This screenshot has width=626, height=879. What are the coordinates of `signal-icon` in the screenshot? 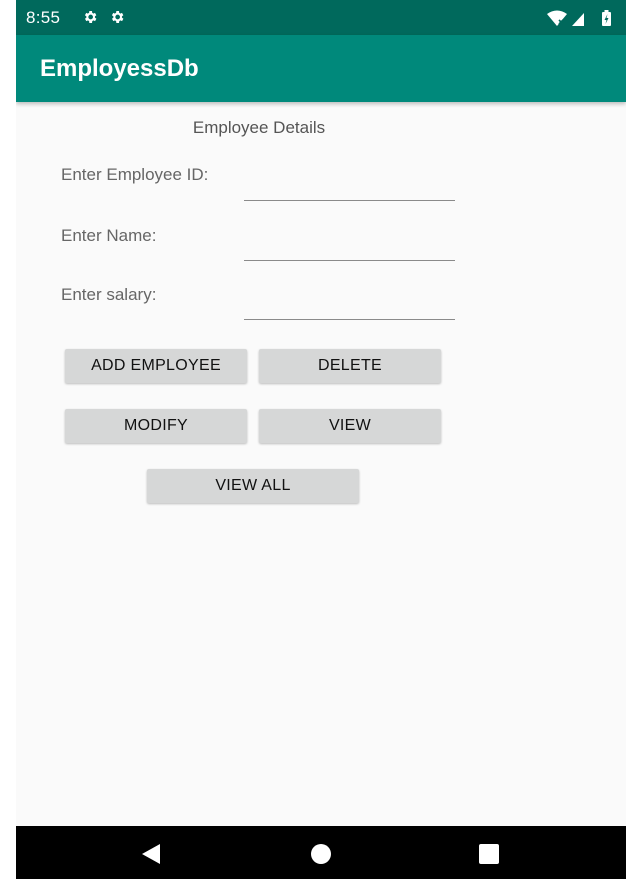 It's located at (578, 19).